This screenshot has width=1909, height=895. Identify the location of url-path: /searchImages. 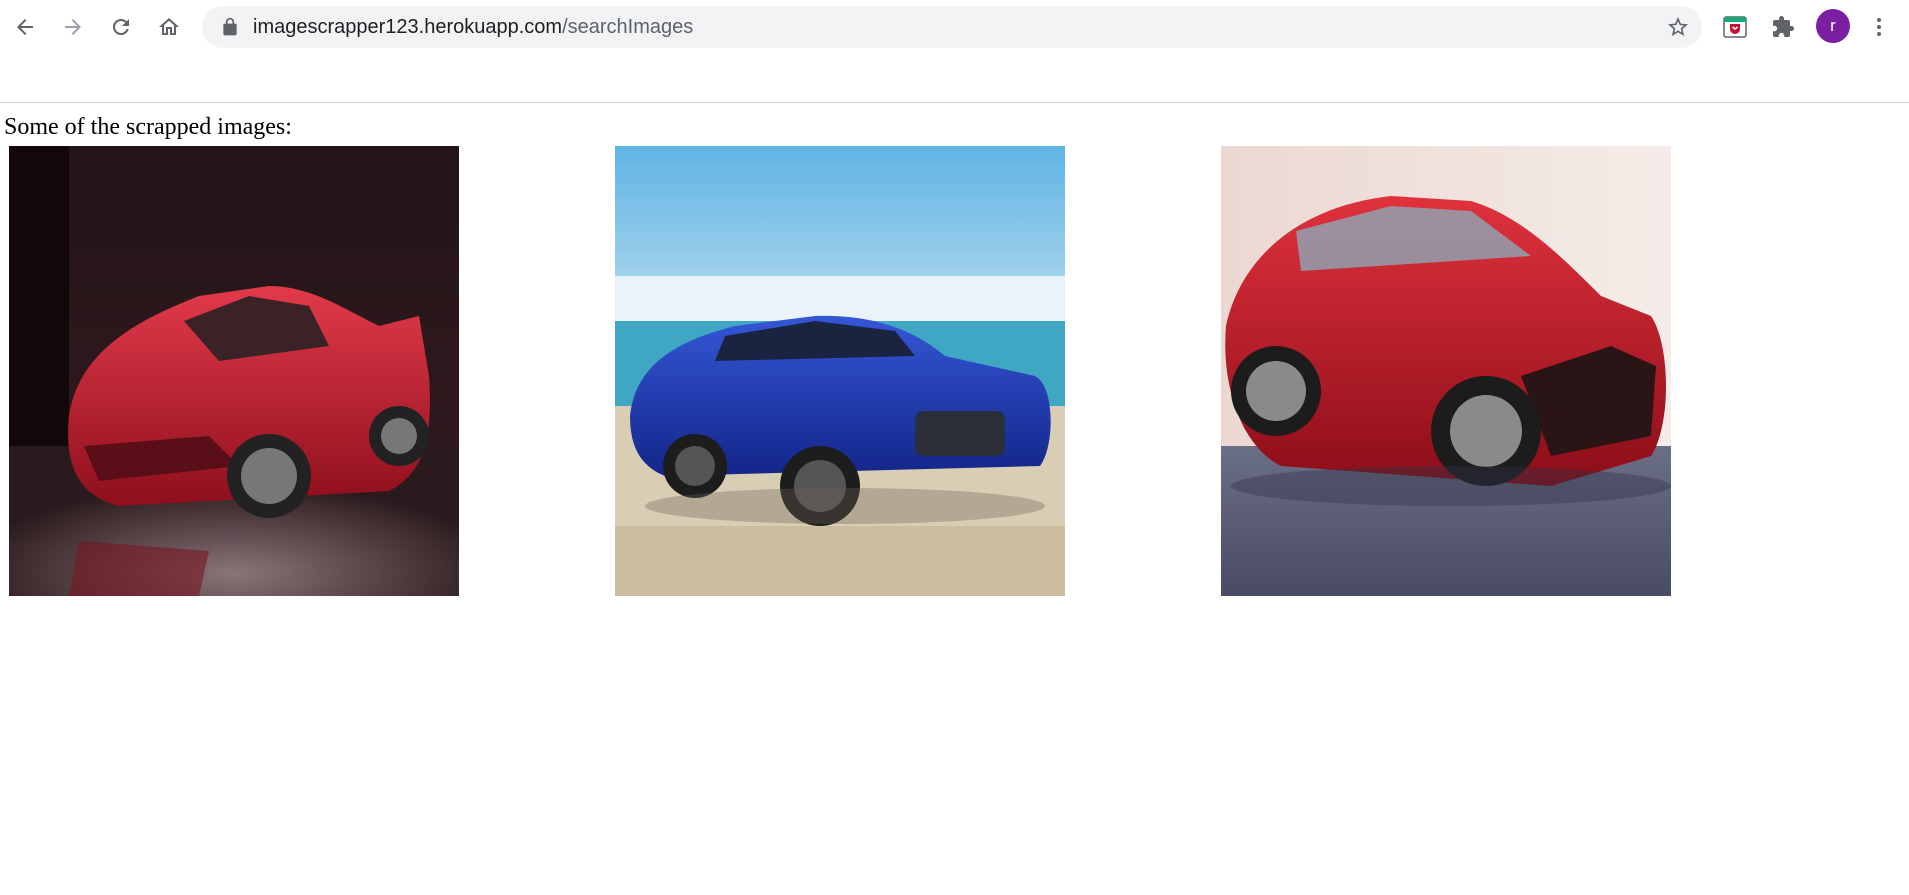
(628, 27).